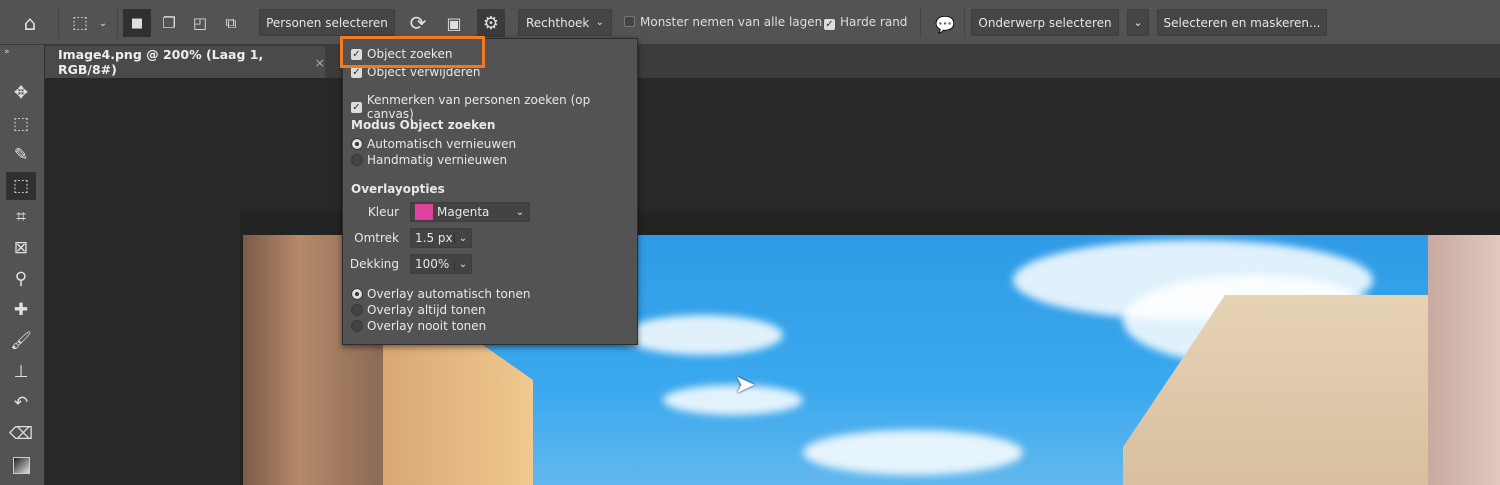 The image size is (1500, 485). I want to click on select-subject-button: Onderwerp selecteren, so click(1045, 22).